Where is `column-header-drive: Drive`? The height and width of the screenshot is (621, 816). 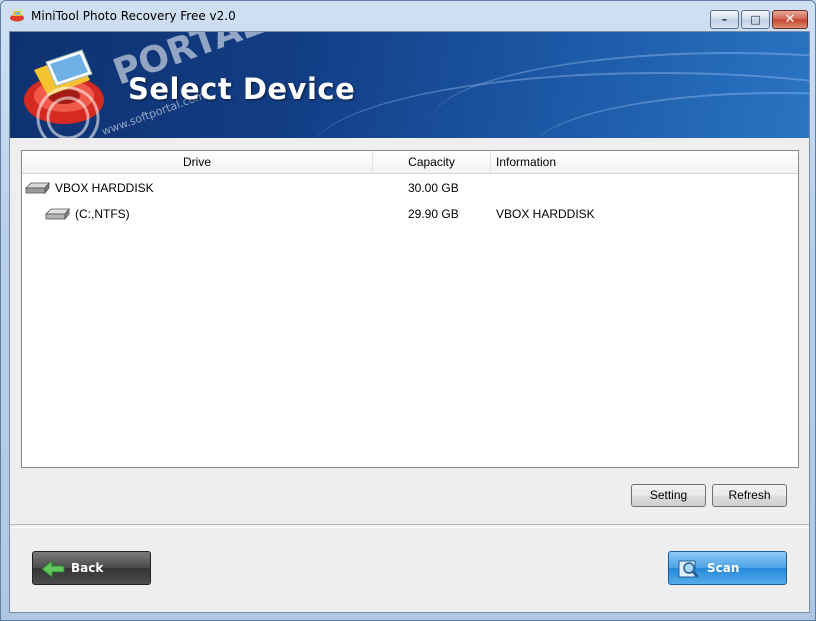
column-header-drive: Drive is located at coordinates (197, 162).